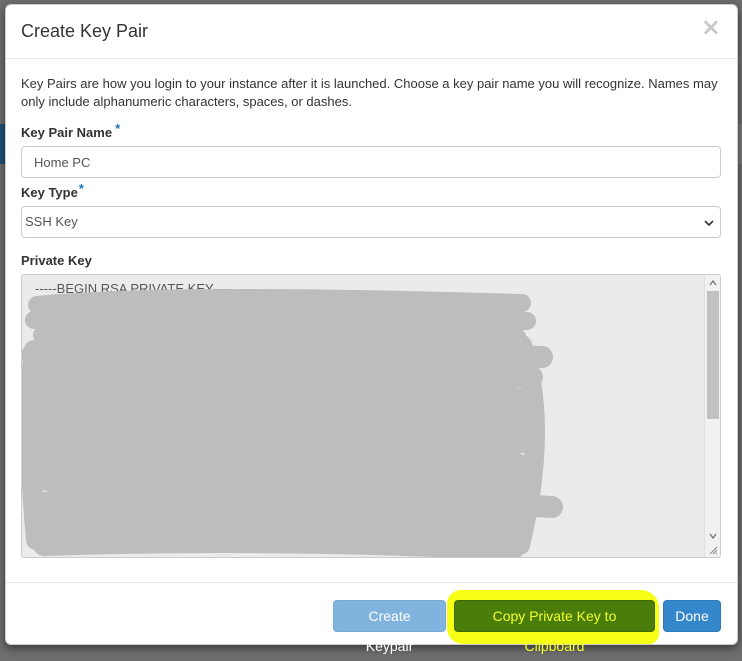 The image size is (742, 661). I want to click on background-page-dark-strip-right, so click(740, 144).